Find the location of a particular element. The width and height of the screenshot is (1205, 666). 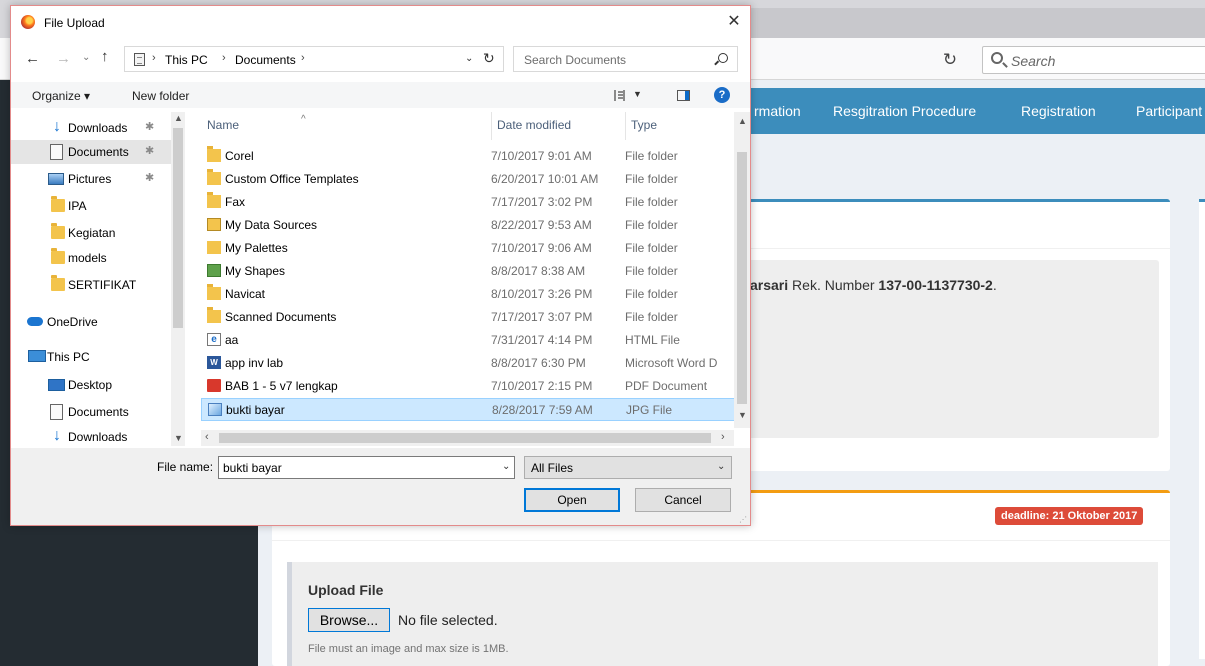

nav-item-this-pc: This PC is located at coordinates (91, 357).